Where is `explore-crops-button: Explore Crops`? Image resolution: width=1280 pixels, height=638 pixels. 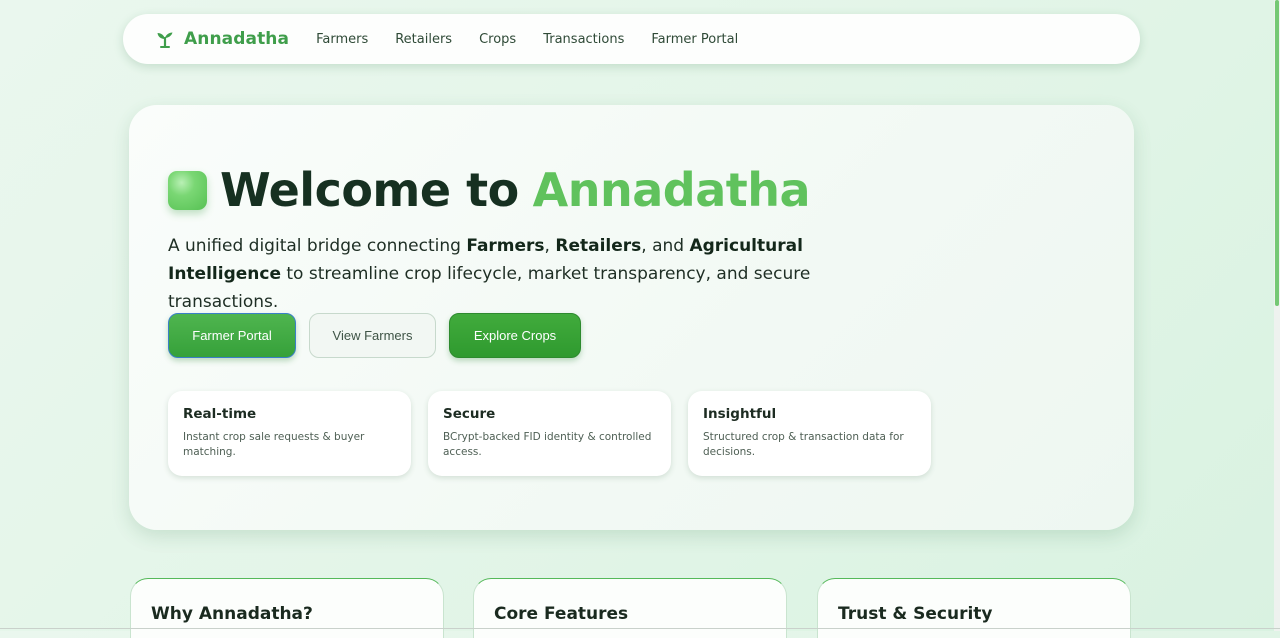 explore-crops-button: Explore Crops is located at coordinates (515, 335).